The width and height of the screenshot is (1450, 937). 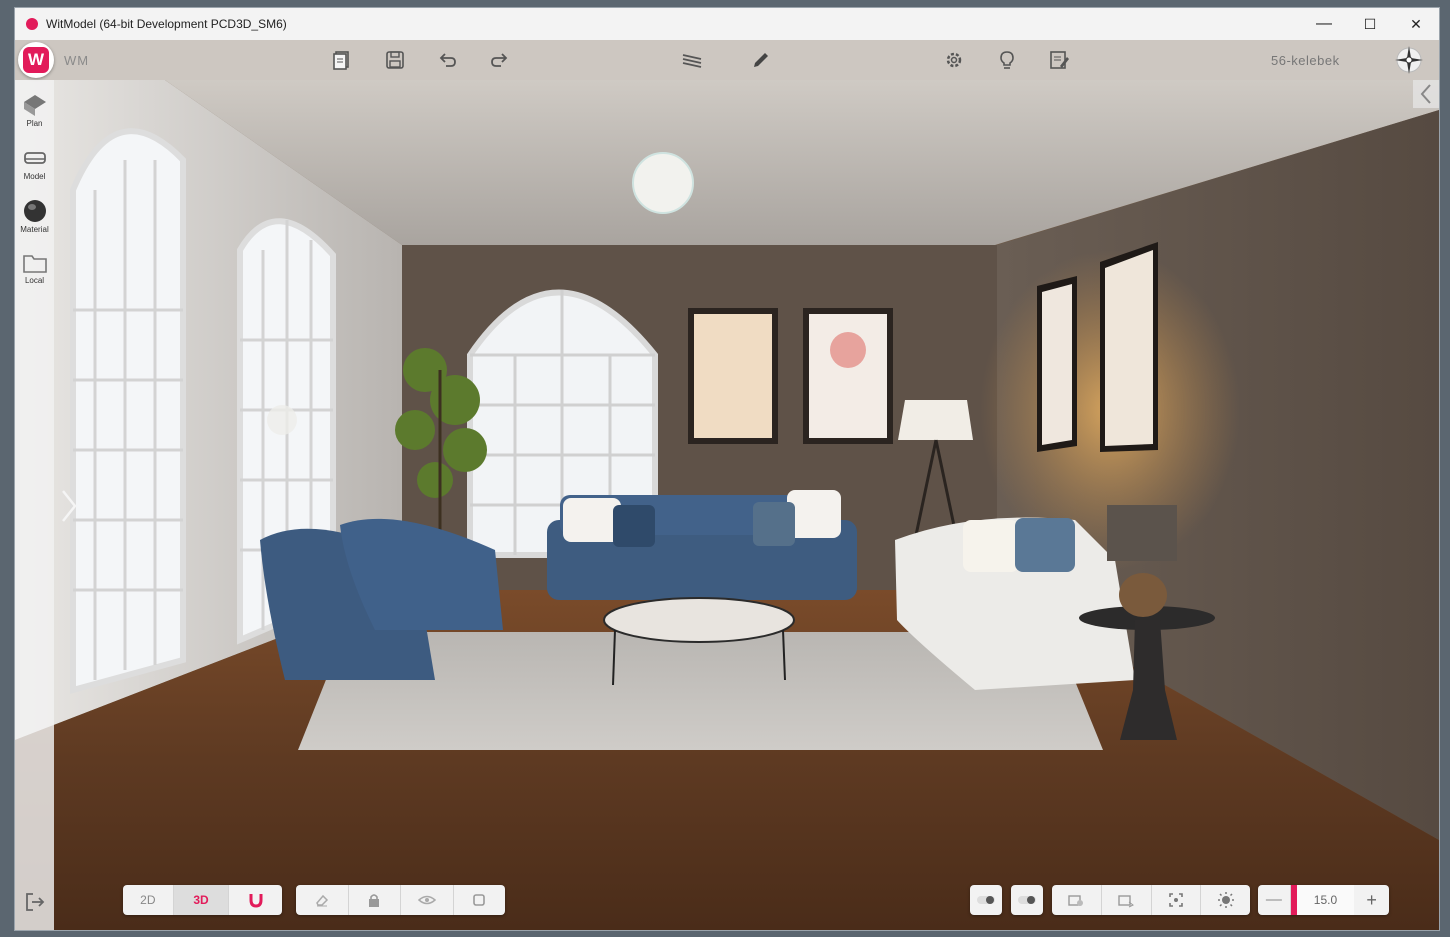 I want to click on camera-move-button, so click(x=1127, y=900).